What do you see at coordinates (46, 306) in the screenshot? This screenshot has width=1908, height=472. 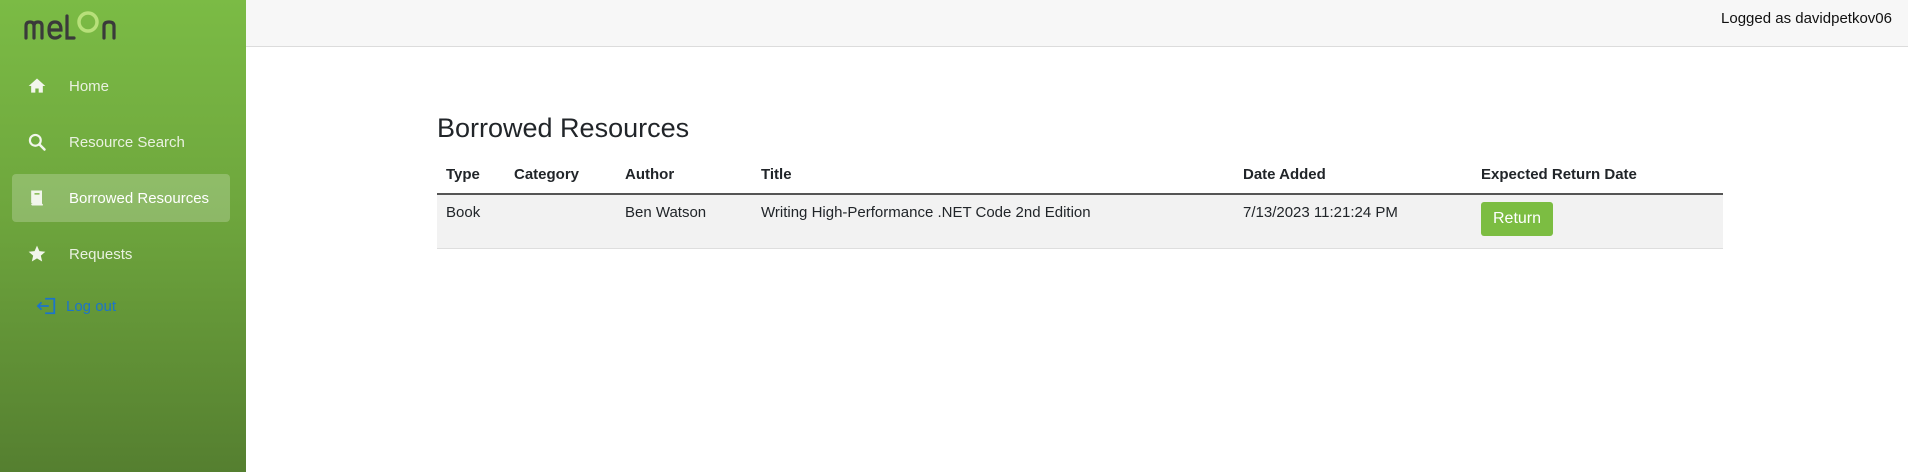 I see `logout-icon` at bounding box center [46, 306].